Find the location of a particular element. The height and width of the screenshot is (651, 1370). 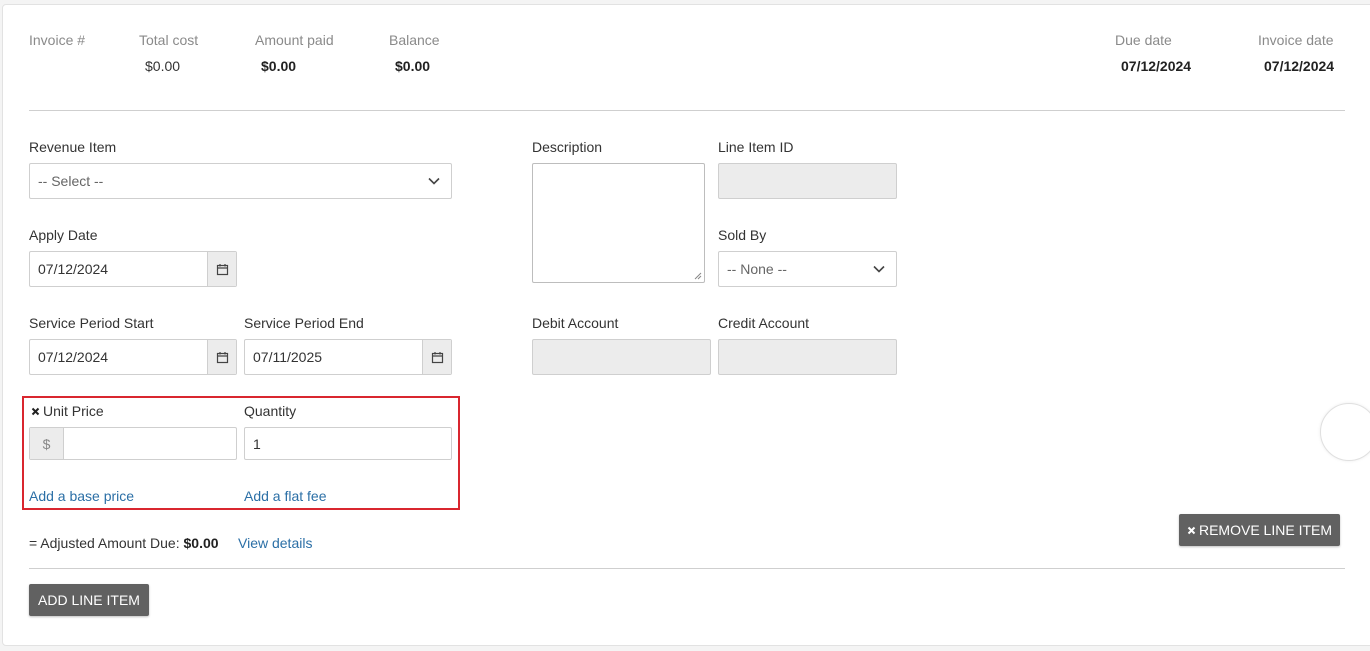

quantity-value: 1 is located at coordinates (257, 443).